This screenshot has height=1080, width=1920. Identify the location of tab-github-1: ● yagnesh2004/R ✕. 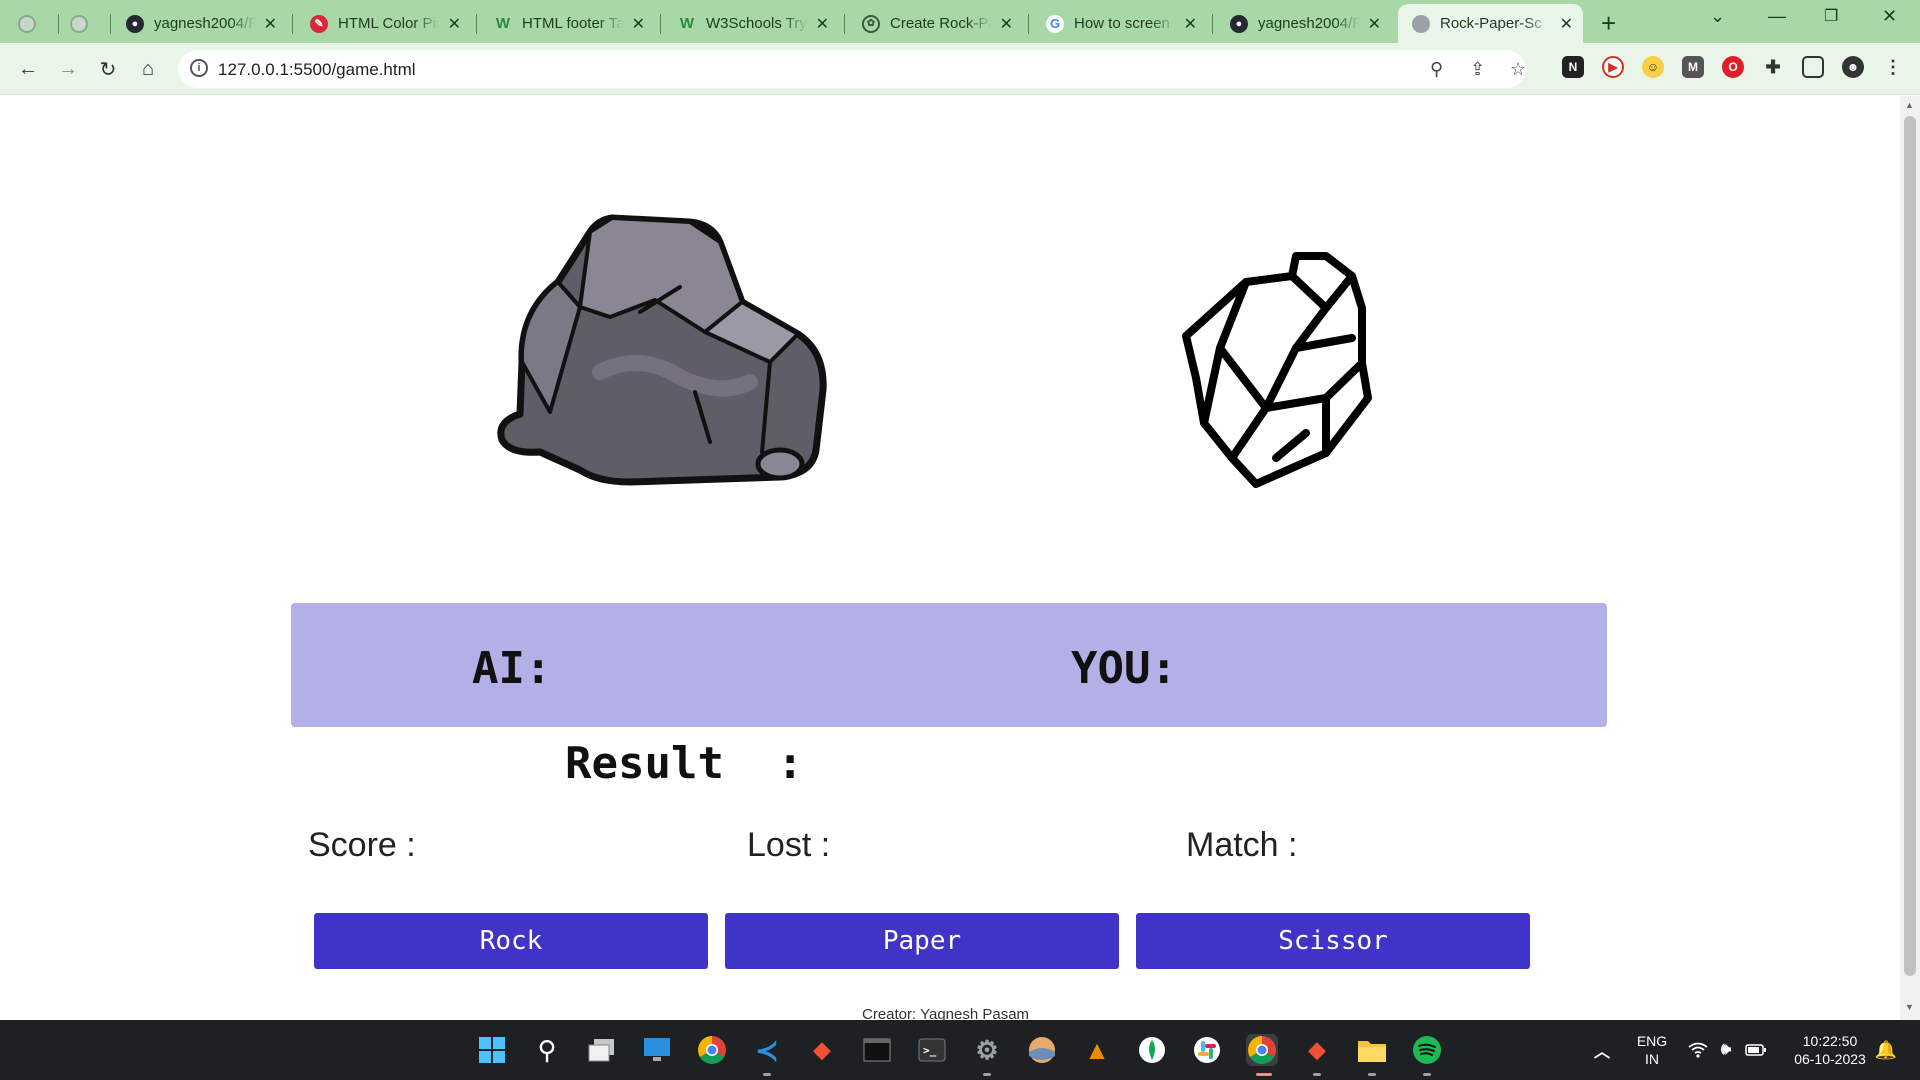
(199, 23).